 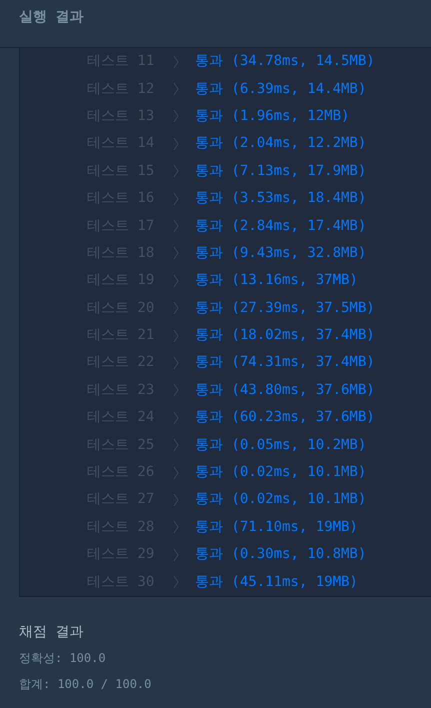 I want to click on test-result: 통과 (71.10ms, 19MB), so click(x=276, y=527).